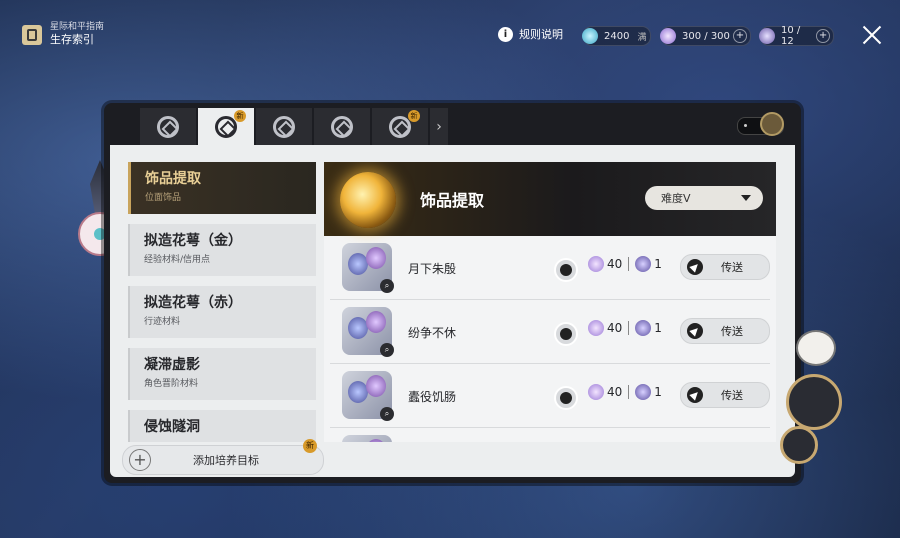  I want to click on flower-ornament-right, so click(815, 400).